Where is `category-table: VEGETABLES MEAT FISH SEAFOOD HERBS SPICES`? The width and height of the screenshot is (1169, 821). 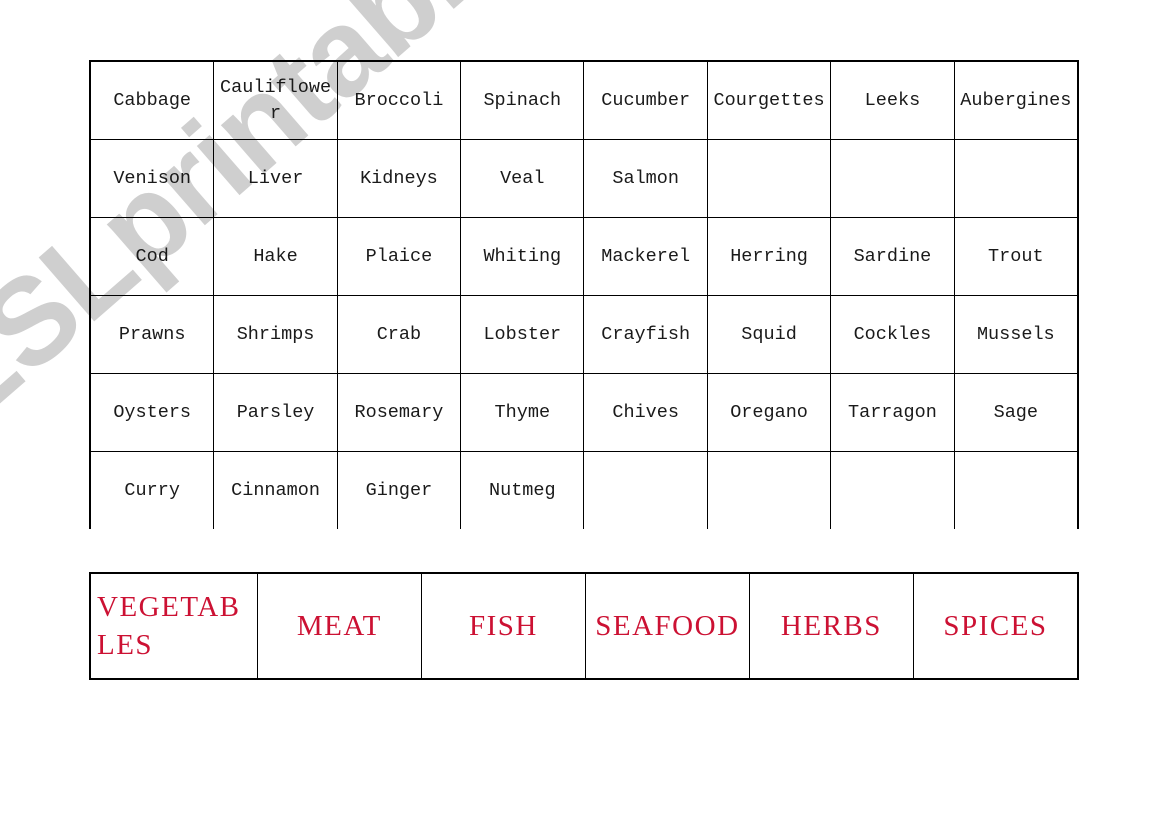 category-table: VEGETABLES MEAT FISH SEAFOOD HERBS SPICES is located at coordinates (583, 626).